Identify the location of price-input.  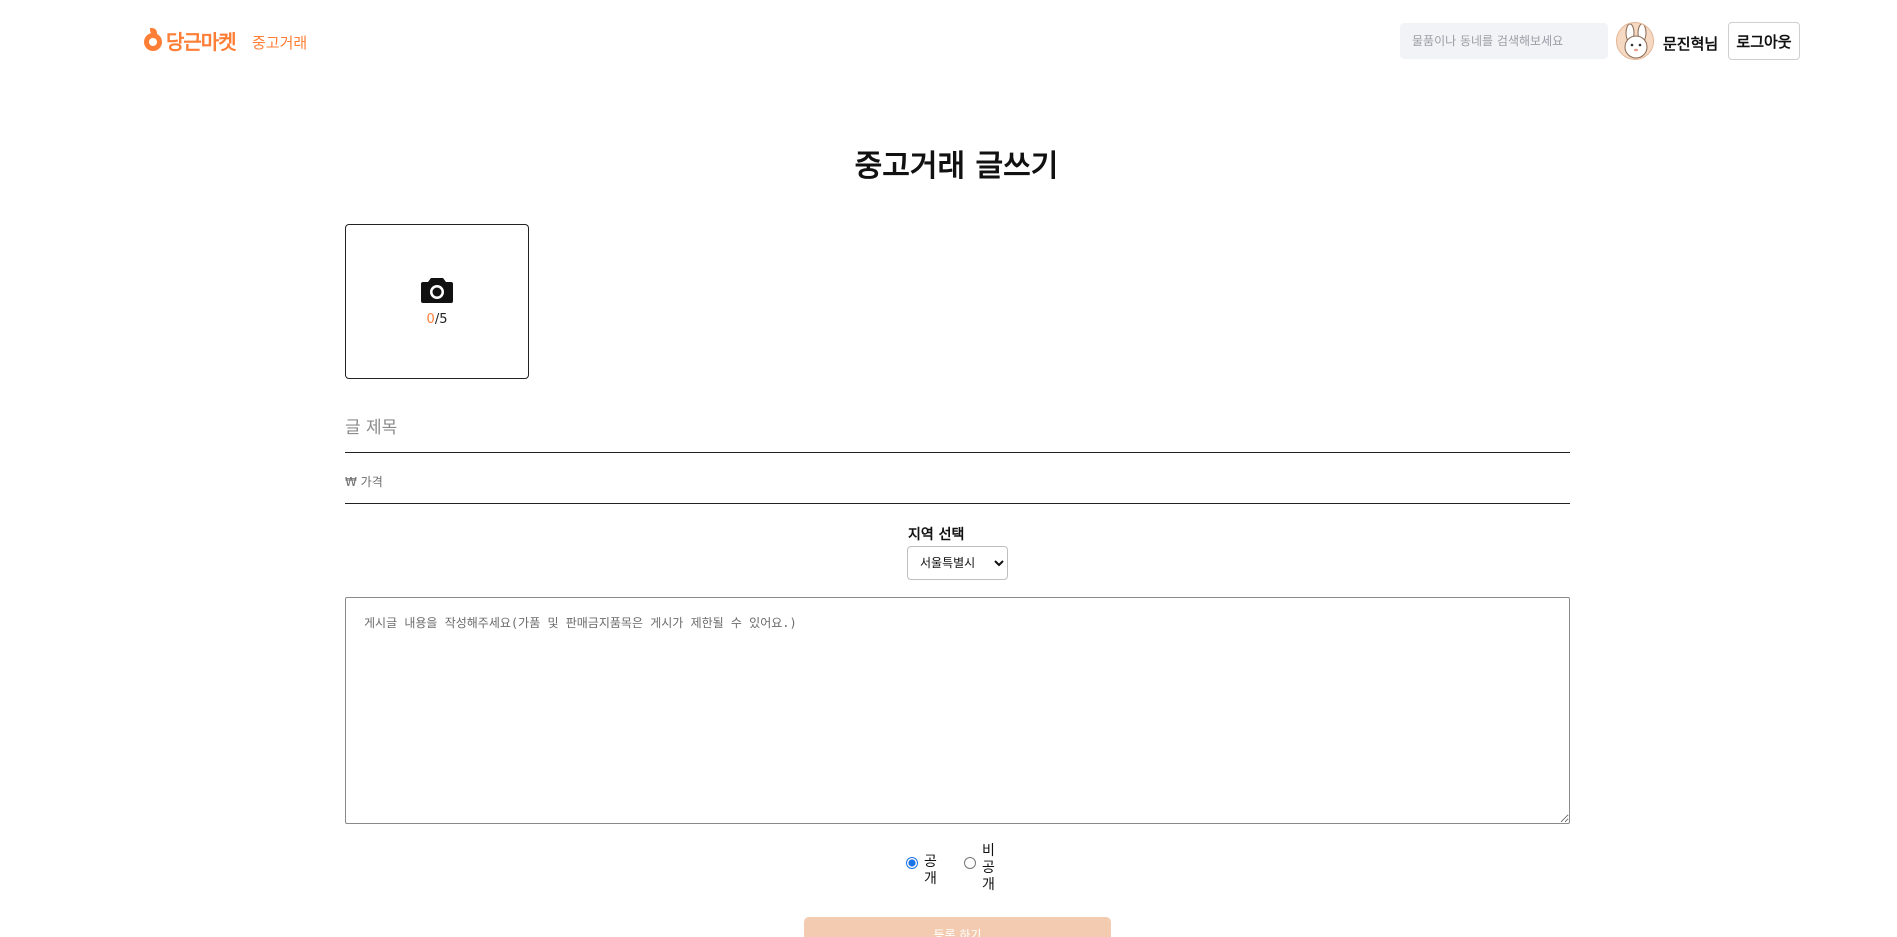
(957, 482).